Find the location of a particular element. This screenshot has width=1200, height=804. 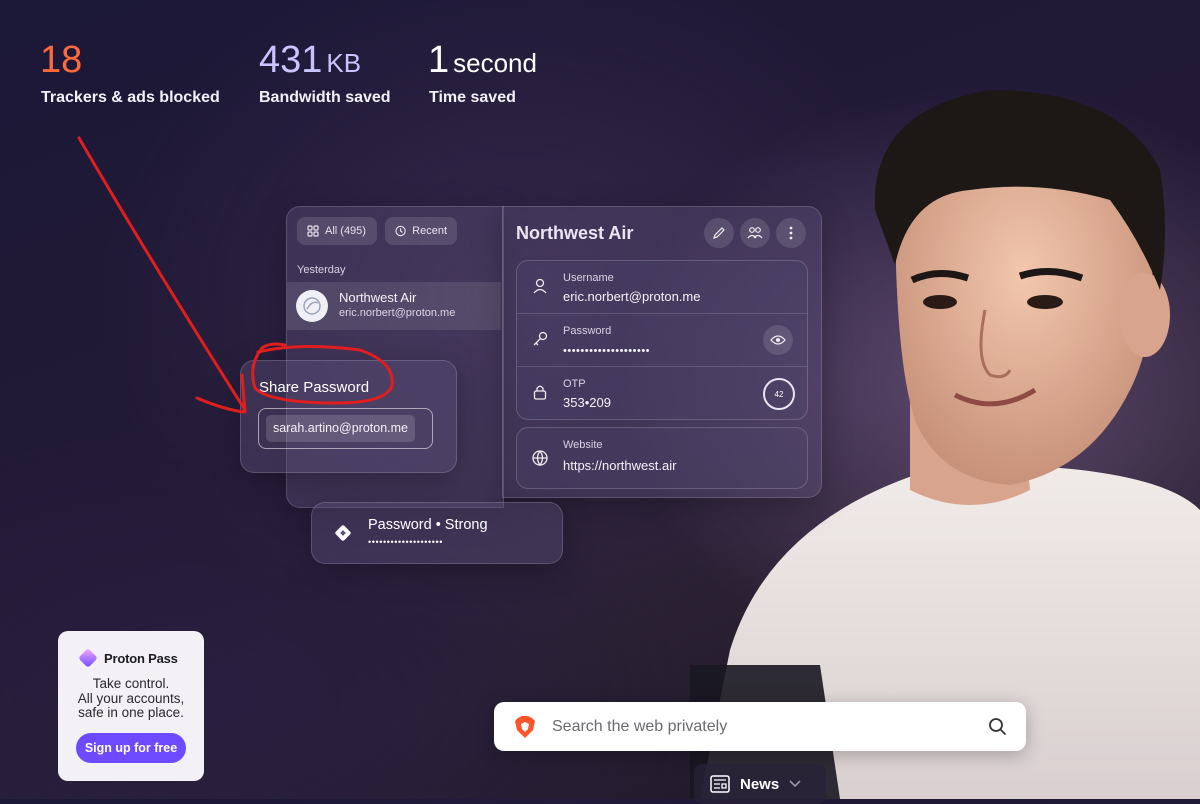

brave-lion-icon is located at coordinates (525, 727).